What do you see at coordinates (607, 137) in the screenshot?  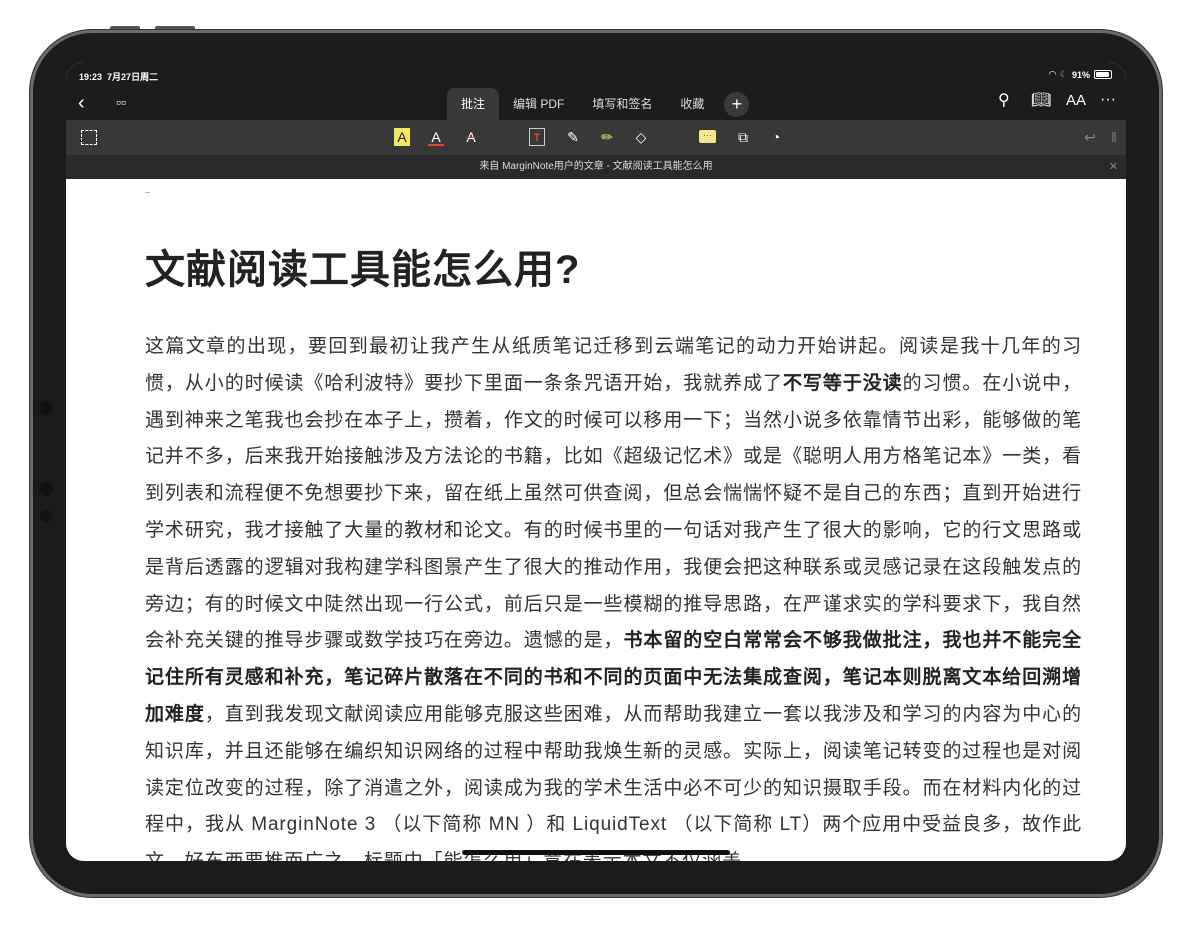 I see `highlighter-icon: ✏` at bounding box center [607, 137].